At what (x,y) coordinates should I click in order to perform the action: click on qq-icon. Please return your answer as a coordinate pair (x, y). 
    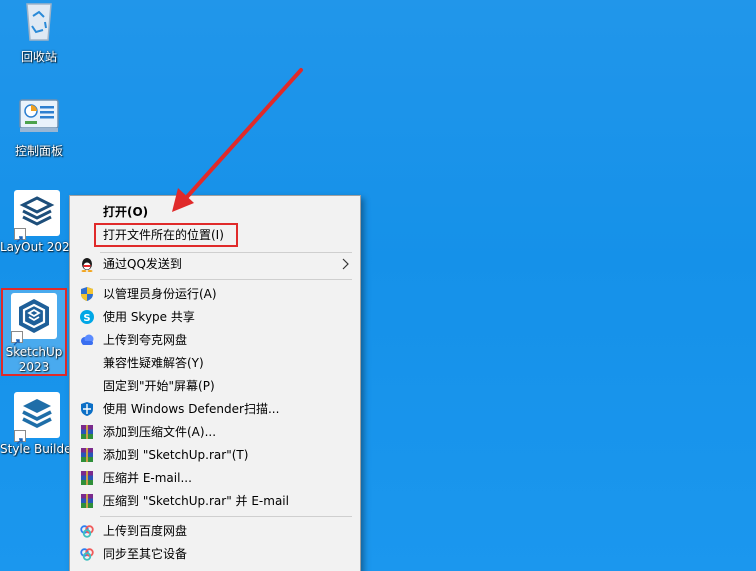
    Looking at the image, I should click on (87, 264).